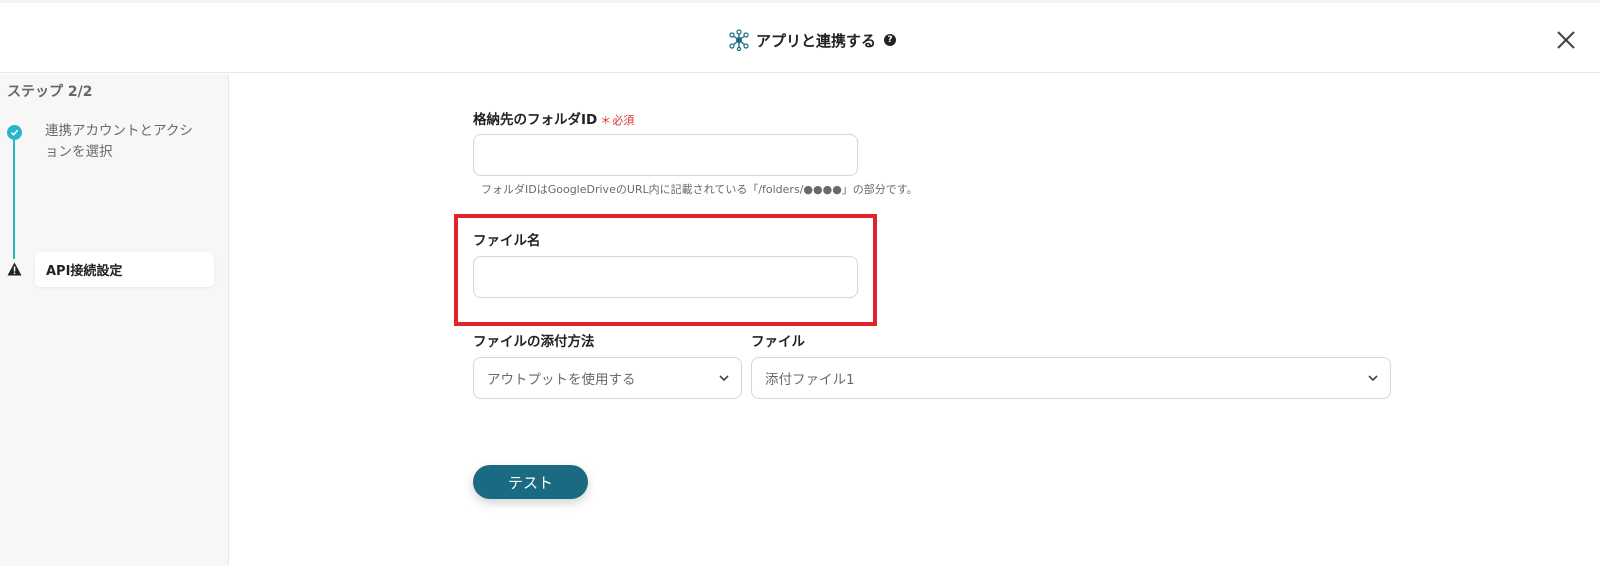 This screenshot has width=1600, height=566. Describe the element at coordinates (810, 380) in the screenshot. I see `file-select-value: 添付ファイル1` at that location.